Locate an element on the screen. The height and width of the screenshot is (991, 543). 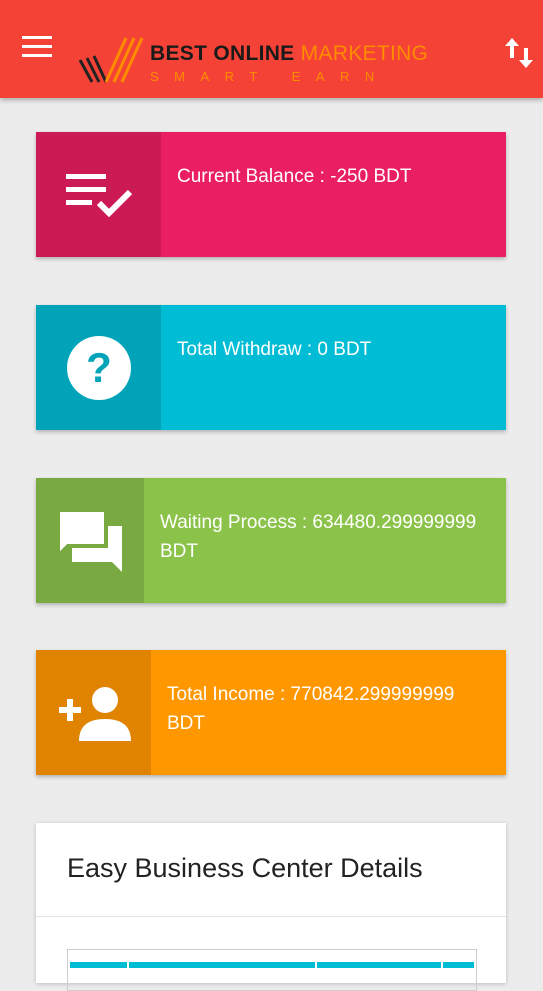
menu-icon is located at coordinates (39, 51).